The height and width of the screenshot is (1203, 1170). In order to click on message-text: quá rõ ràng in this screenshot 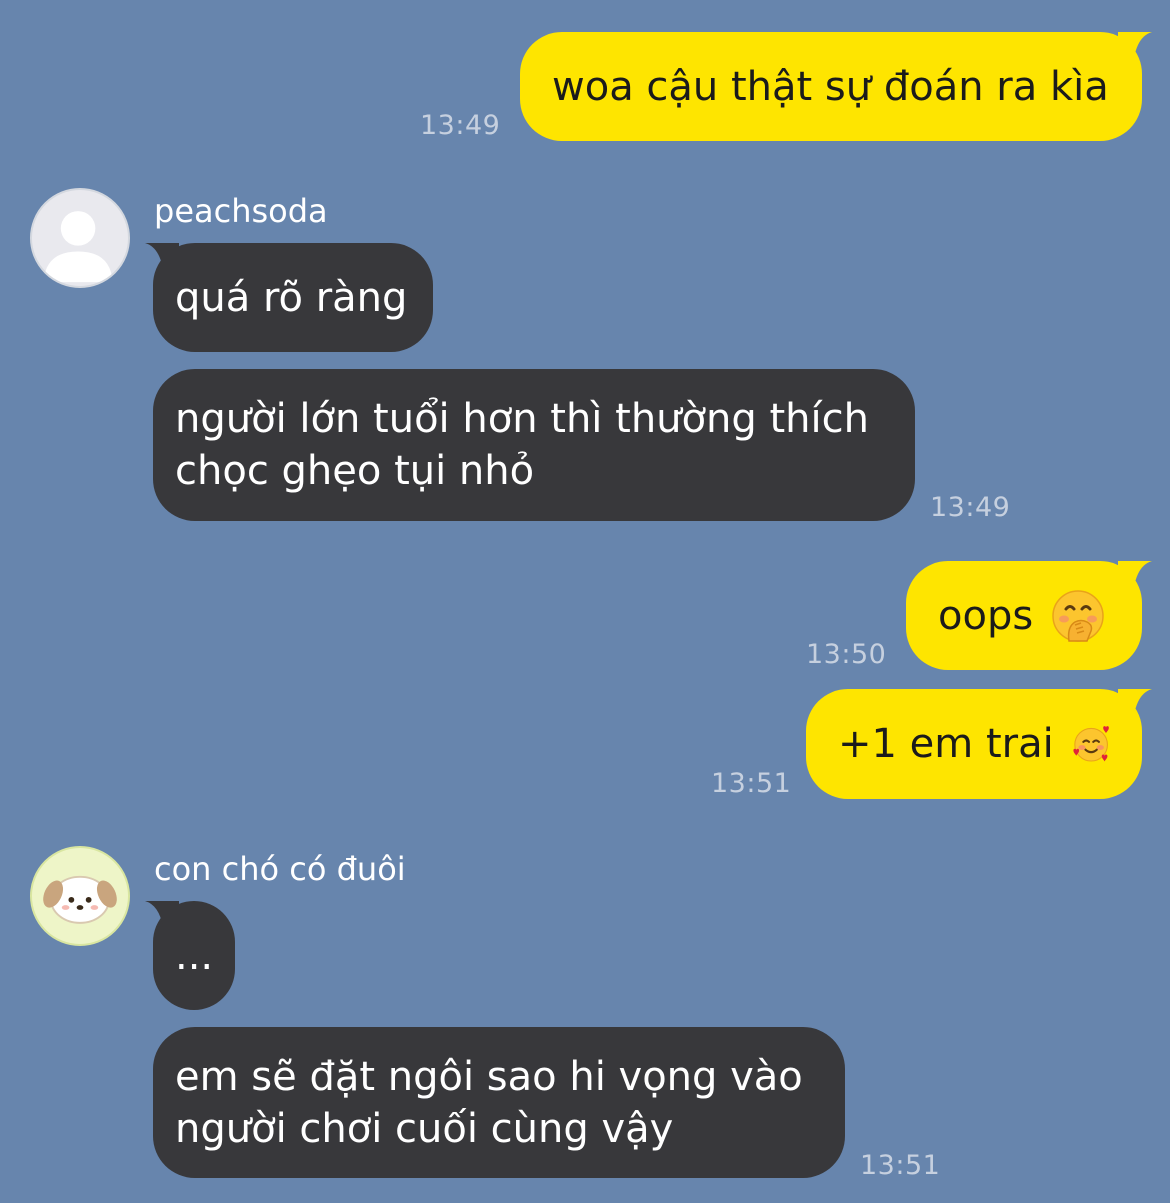, I will do `click(291, 297)`.